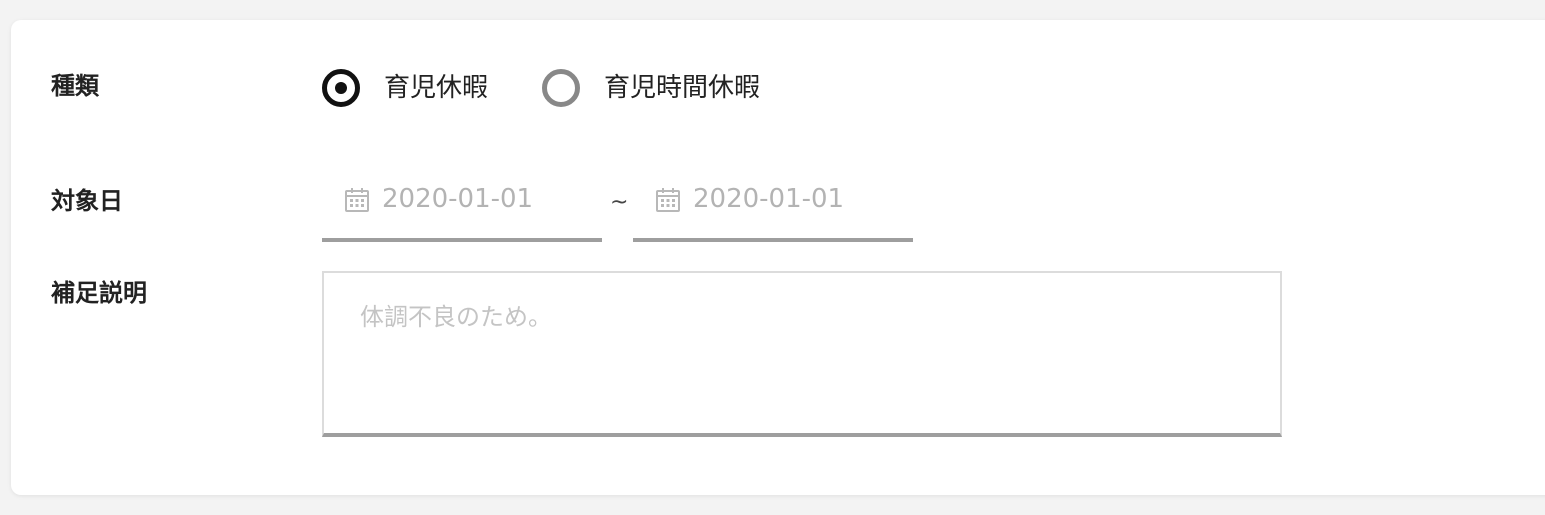 The height and width of the screenshot is (515, 1545). Describe the element at coordinates (769, 199) in the screenshot. I see `date-to-value: 2020-01-01` at that location.